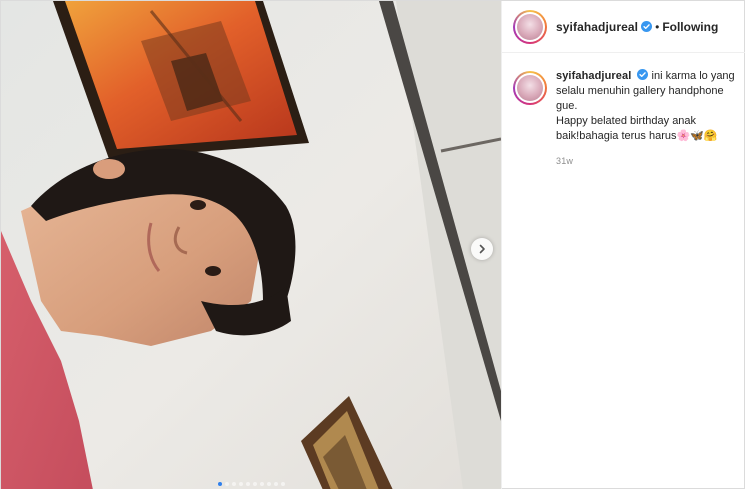 Image resolution: width=745 pixels, height=489 pixels. Describe the element at coordinates (690, 27) in the screenshot. I see `following-button: Following` at that location.